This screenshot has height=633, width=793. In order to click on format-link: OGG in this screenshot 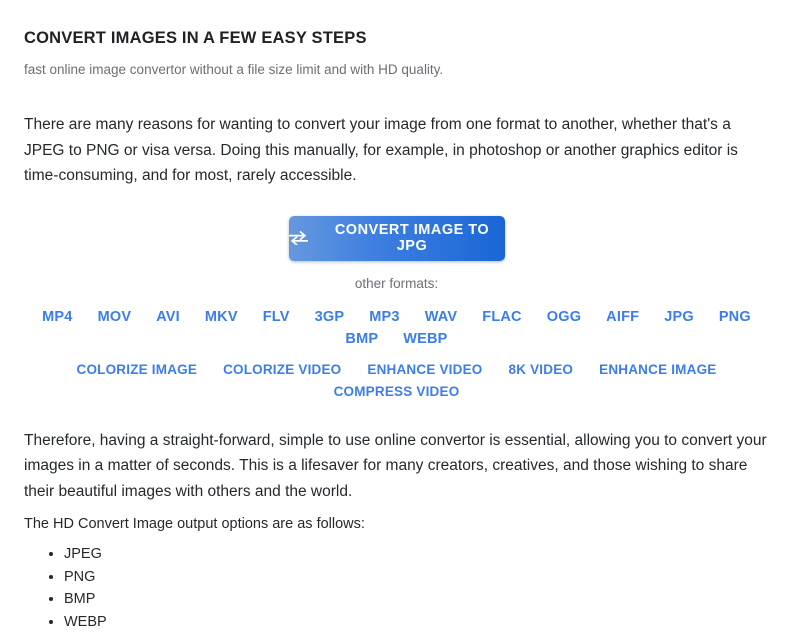, I will do `click(564, 317)`.